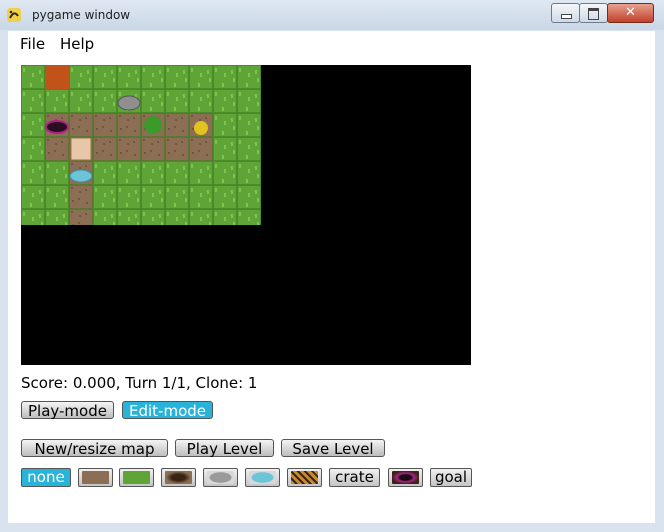 The height and width of the screenshot is (532, 664). Describe the element at coordinates (201, 128) in the screenshot. I see `flower-icon` at that location.